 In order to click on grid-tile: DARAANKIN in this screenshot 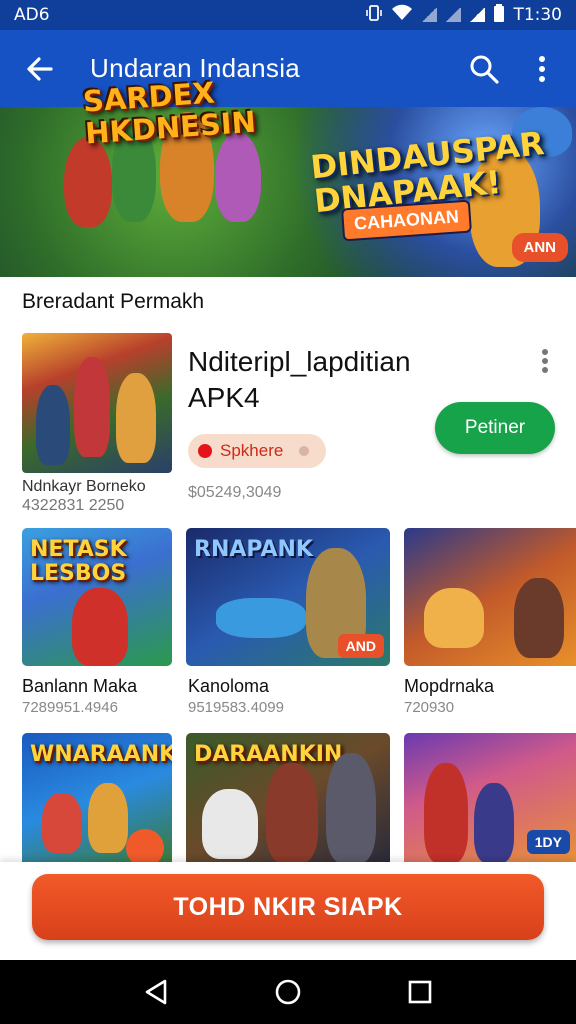, I will do `click(288, 797)`.